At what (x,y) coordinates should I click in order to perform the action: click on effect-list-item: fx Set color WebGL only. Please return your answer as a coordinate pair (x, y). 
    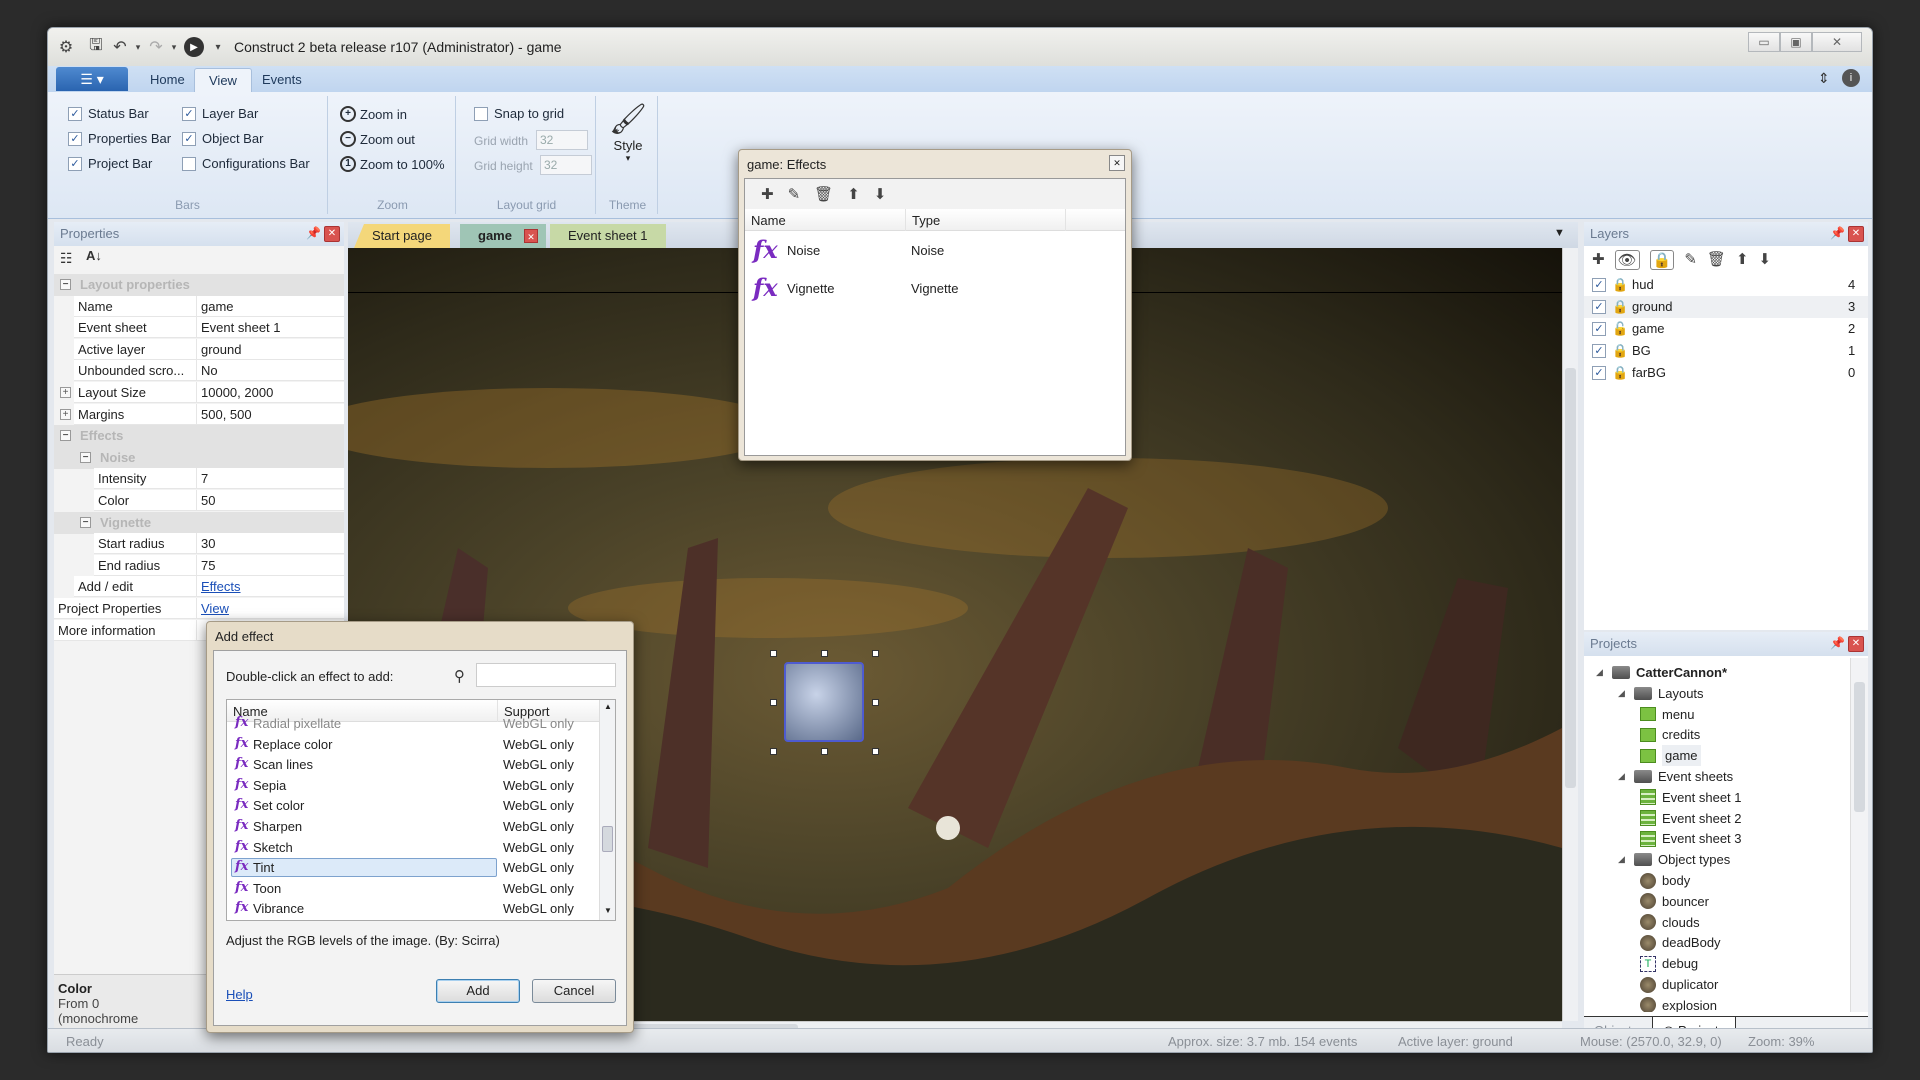
    Looking at the image, I should click on (413, 806).